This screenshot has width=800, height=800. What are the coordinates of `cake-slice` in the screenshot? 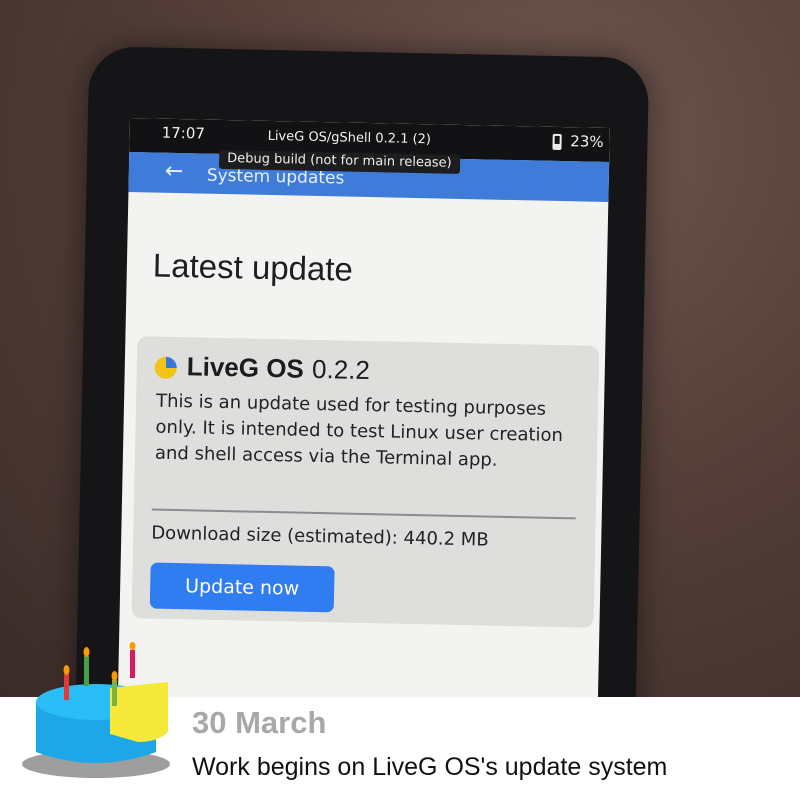 It's located at (139, 712).